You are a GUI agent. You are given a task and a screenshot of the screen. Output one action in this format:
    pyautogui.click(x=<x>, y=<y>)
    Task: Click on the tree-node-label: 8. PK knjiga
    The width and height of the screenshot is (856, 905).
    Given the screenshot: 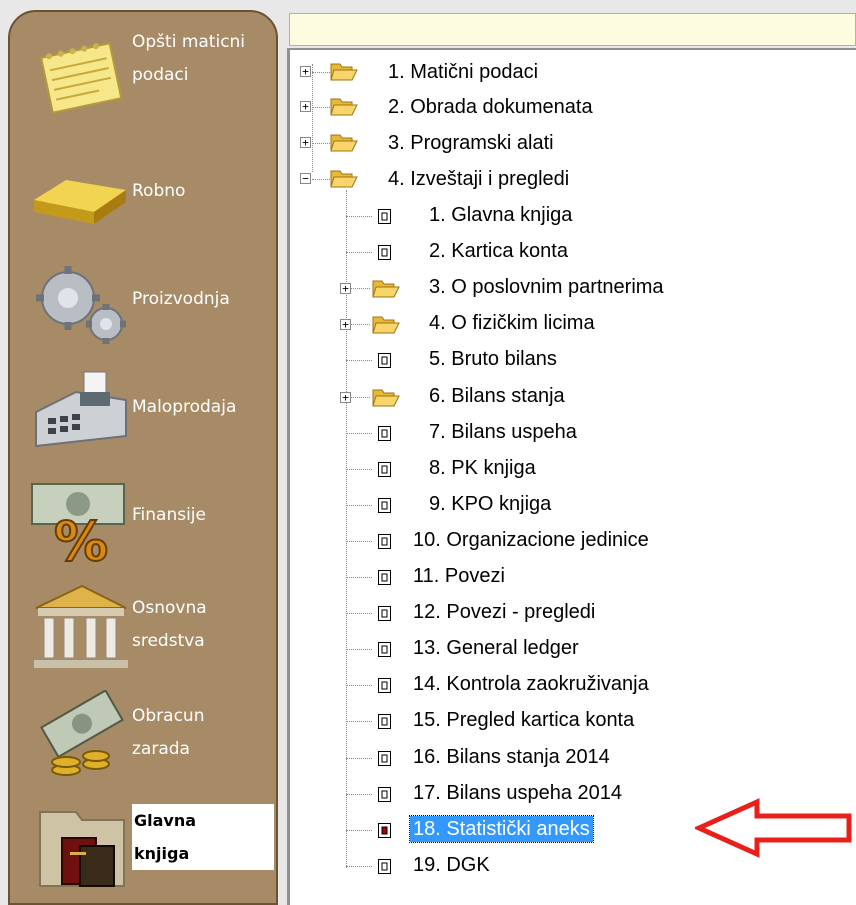 What is the action you would take?
    pyautogui.click(x=482, y=468)
    